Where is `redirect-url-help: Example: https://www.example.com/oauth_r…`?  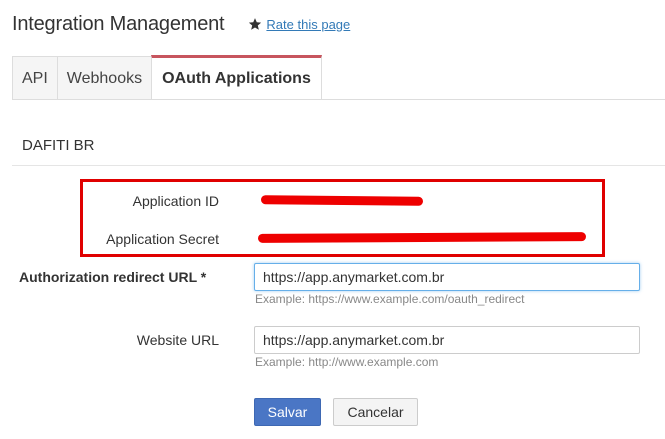 redirect-url-help: Example: https://www.example.com/oauth_r… is located at coordinates (390, 299).